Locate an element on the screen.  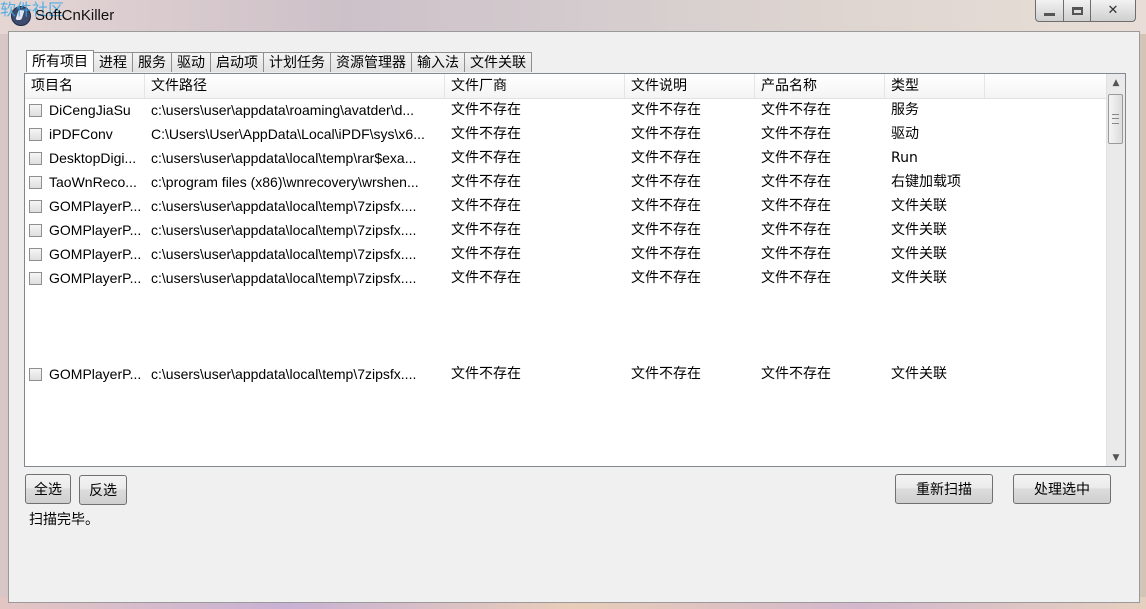
item-name-cell: DiCengJiaSu is located at coordinates (85, 110).